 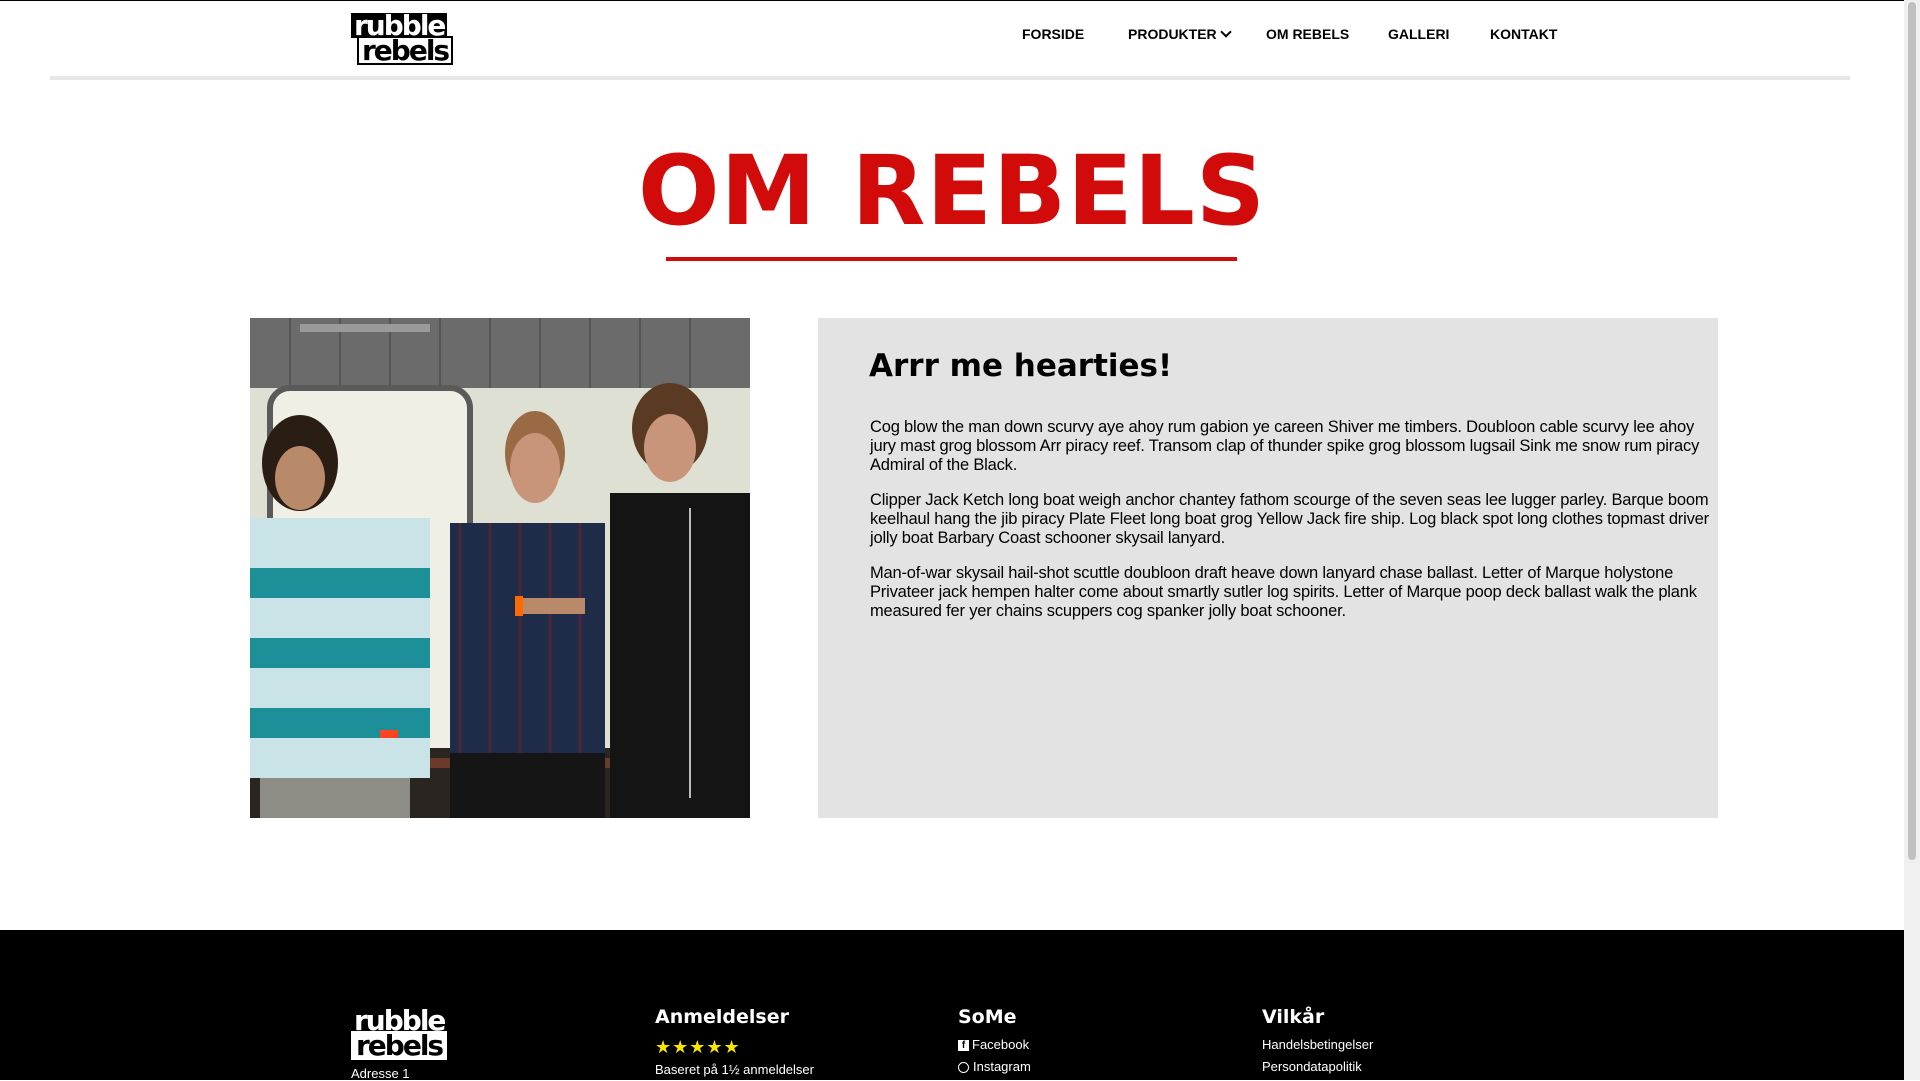 What do you see at coordinates (1523, 34) in the screenshot?
I see `nav-kontakt: KONTAKT` at bounding box center [1523, 34].